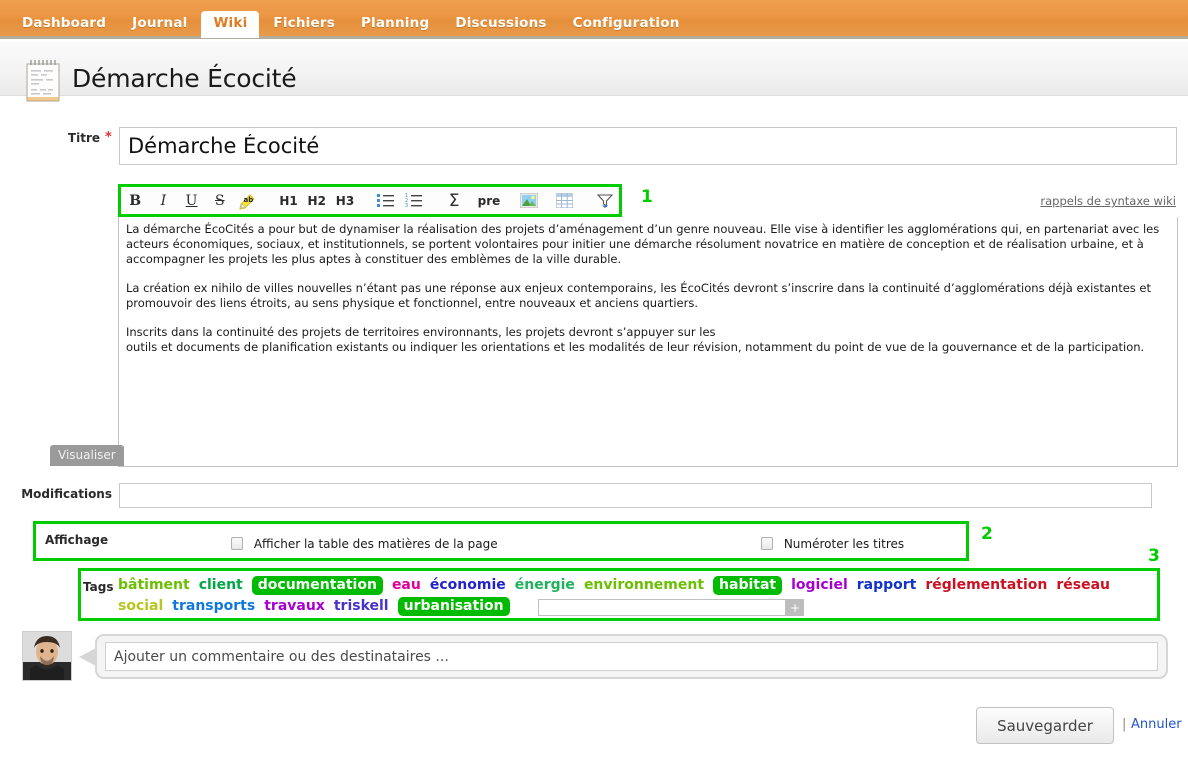 Image resolution: width=1188 pixels, height=761 pixels. I want to click on nav-tab-journal: Journal, so click(159, 23).